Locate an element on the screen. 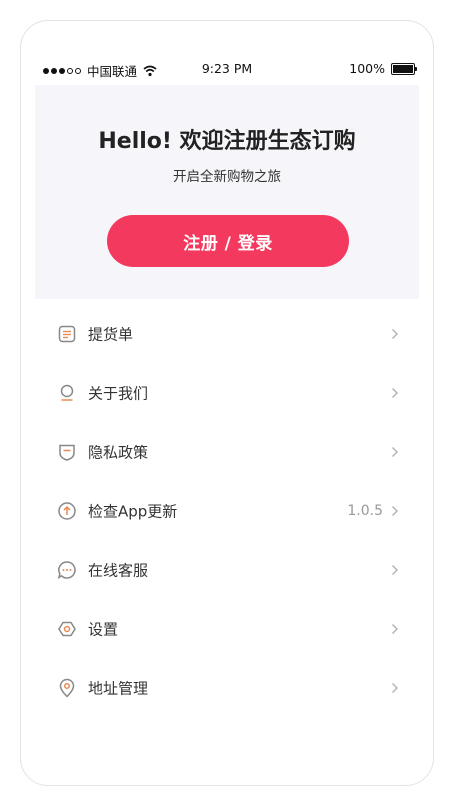  status-right: 100% is located at coordinates (383, 68).